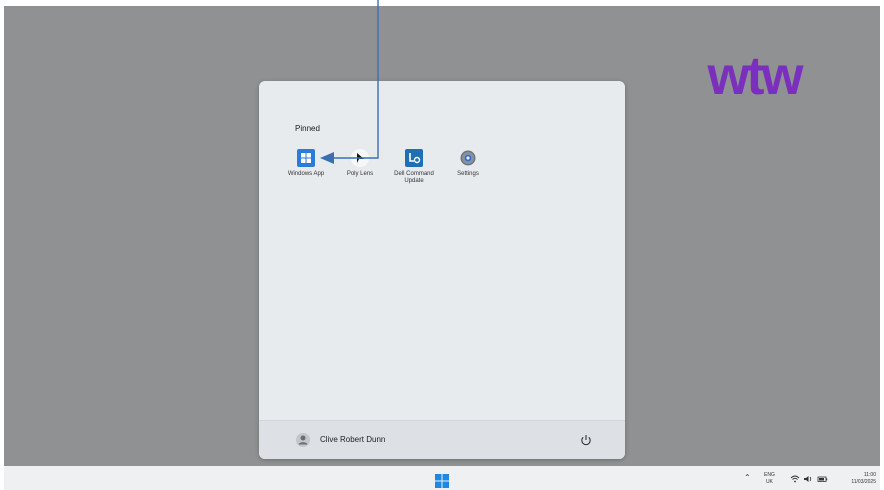 This screenshot has height=490, width=884. What do you see at coordinates (468, 174) in the screenshot?
I see `app-label: Settings` at bounding box center [468, 174].